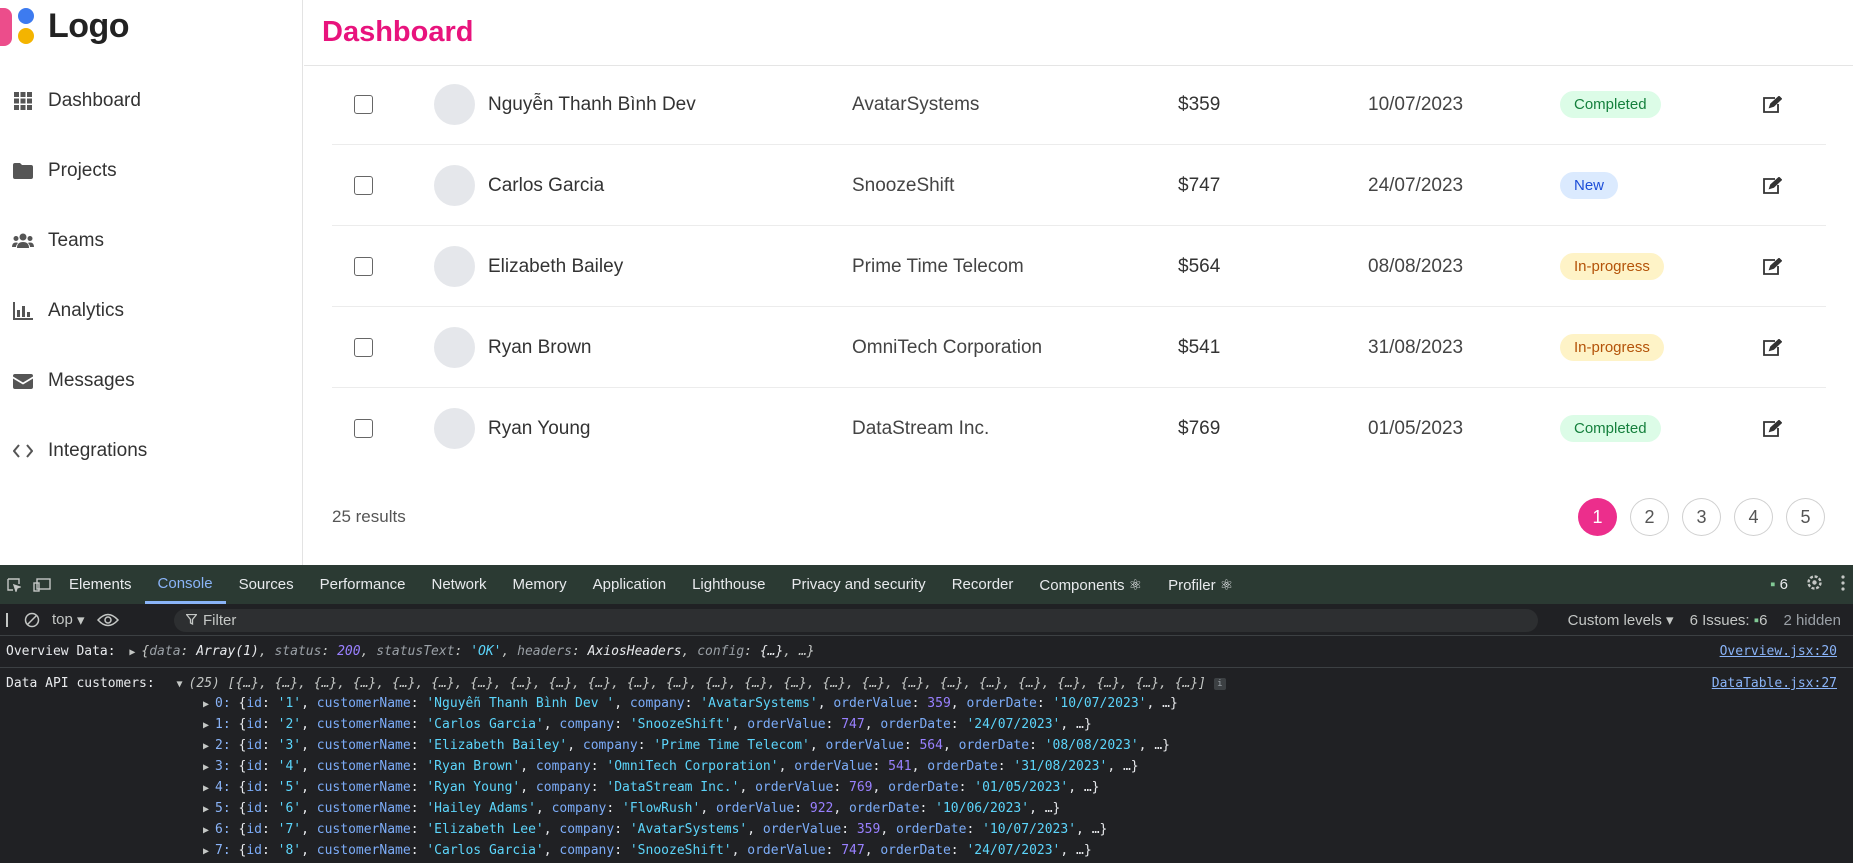 The height and width of the screenshot is (863, 1853). I want to click on devtools-tab-network: Network, so click(458, 584).